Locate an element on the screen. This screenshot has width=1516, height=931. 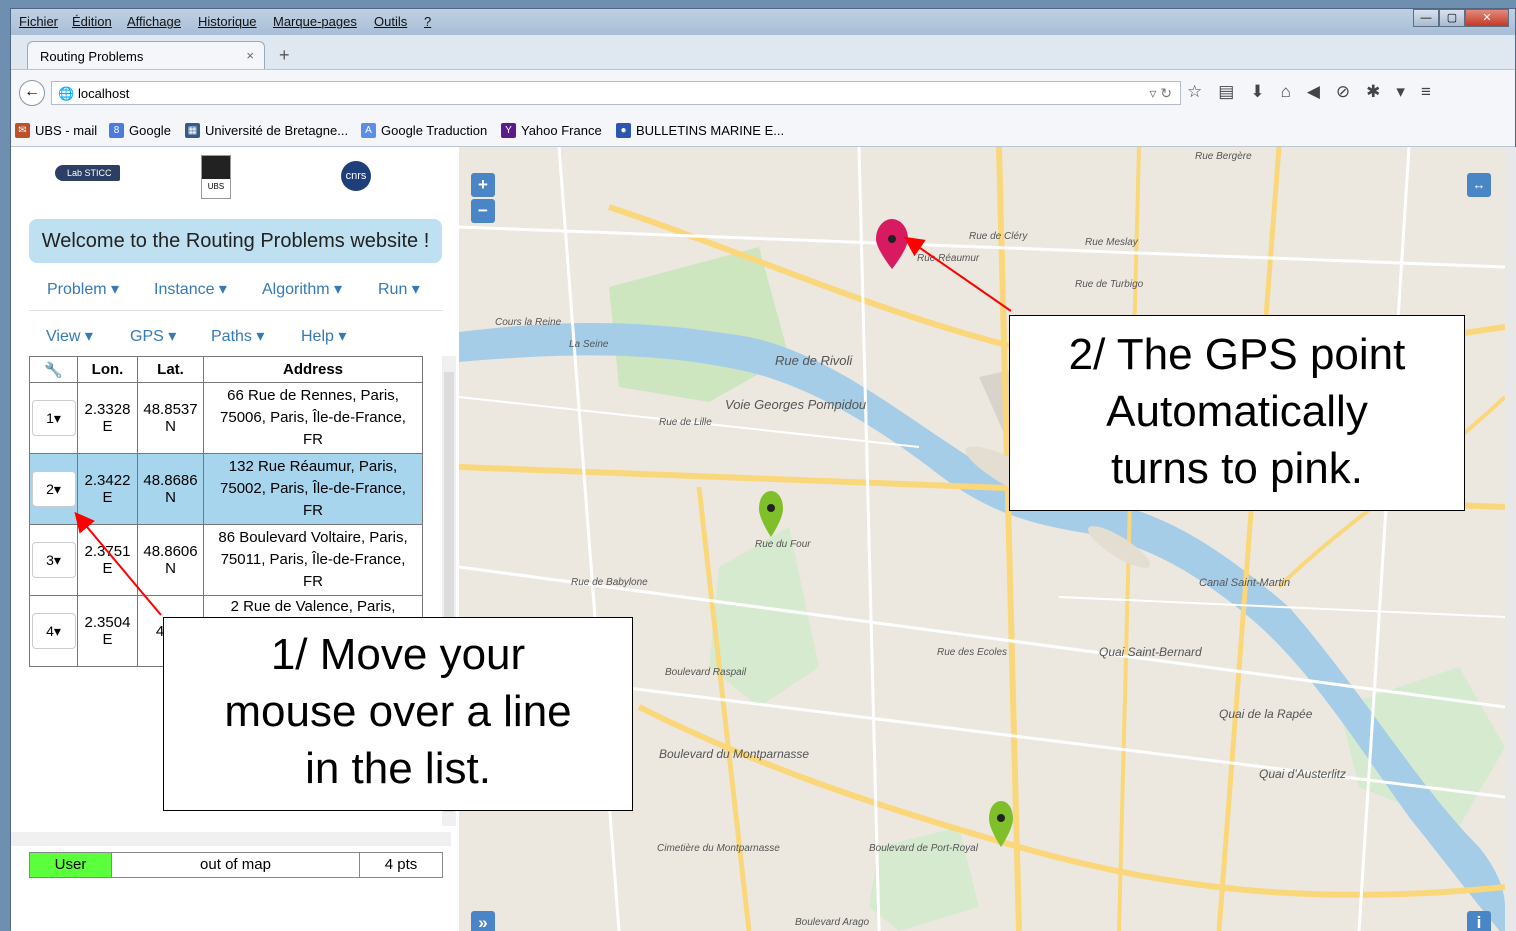
cnrs-logo: cnrs is located at coordinates (356, 176).